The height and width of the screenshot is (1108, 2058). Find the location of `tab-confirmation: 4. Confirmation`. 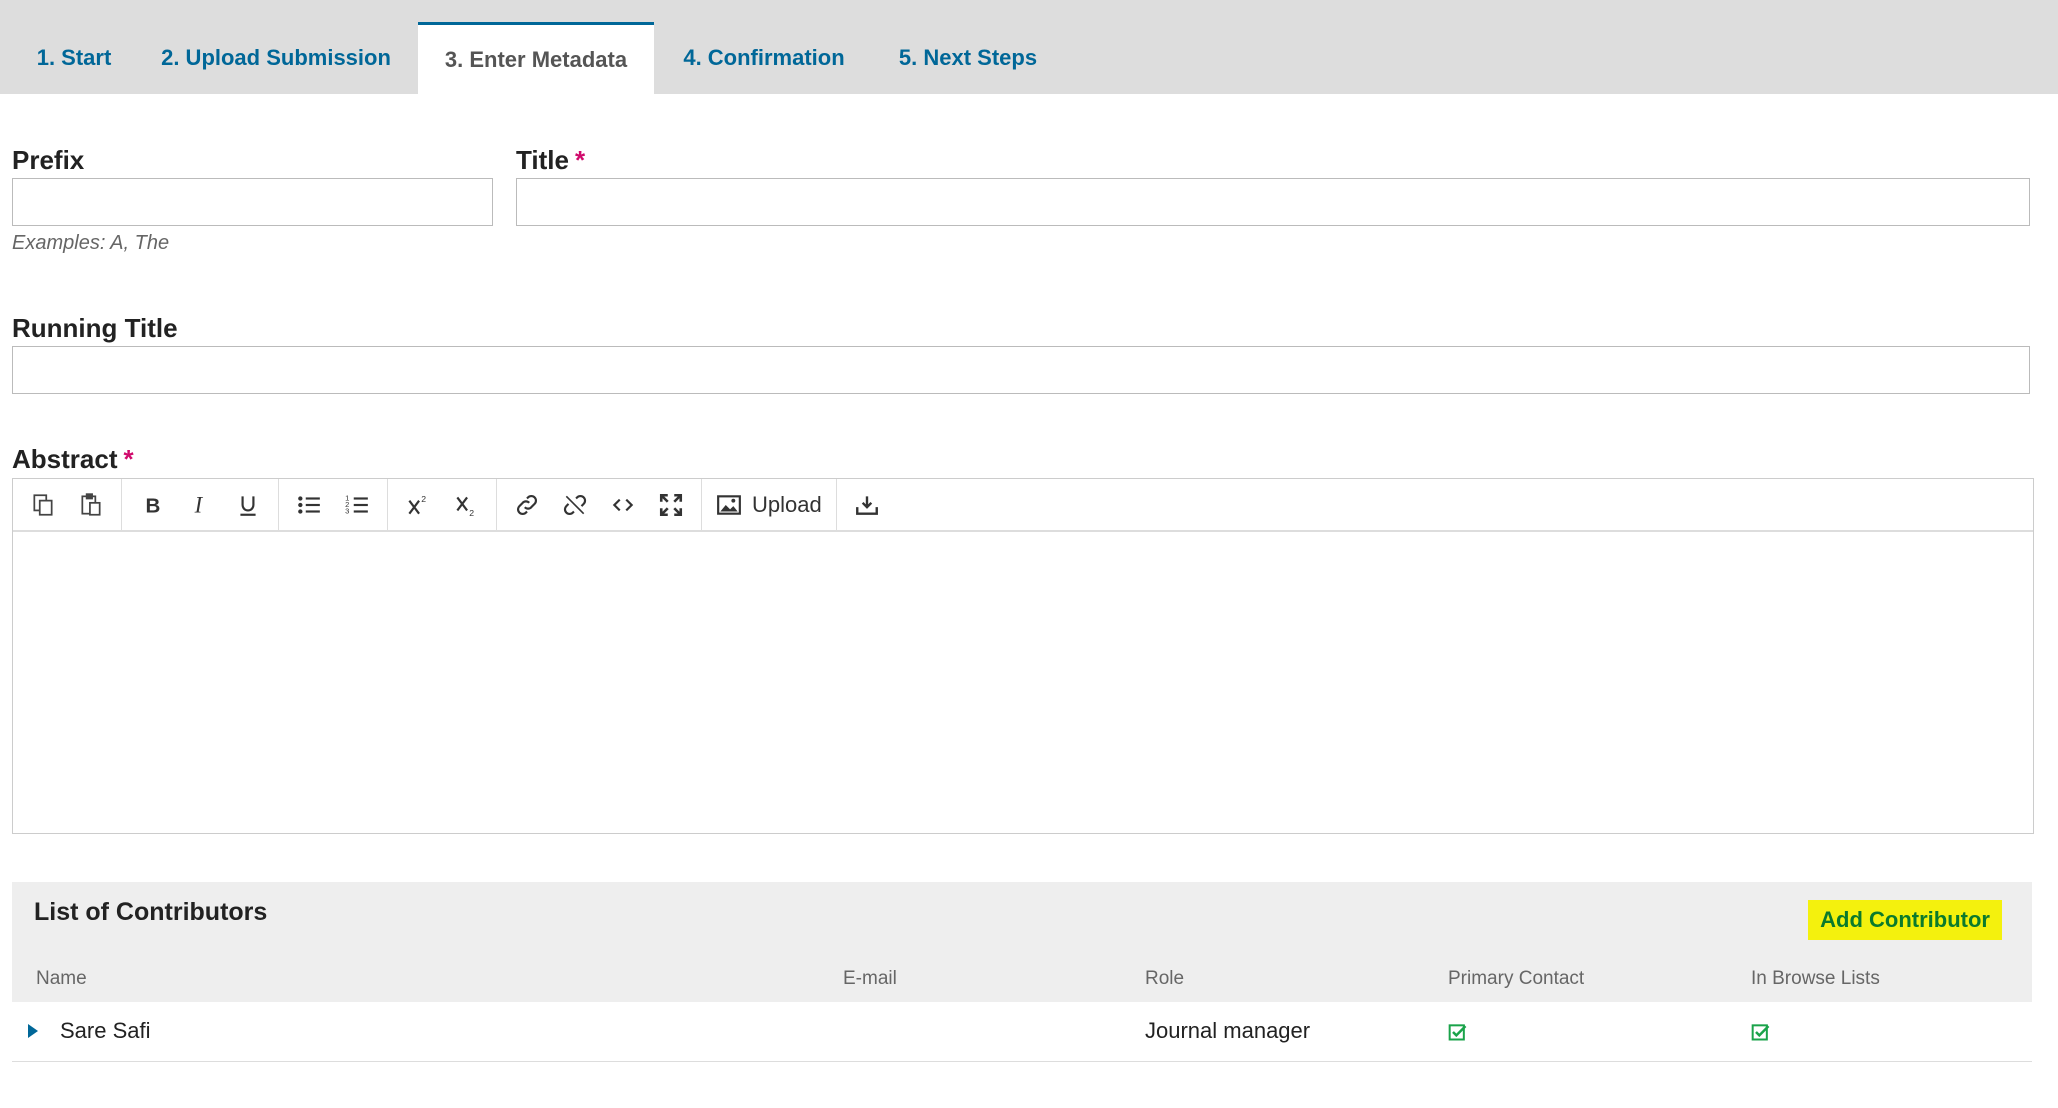

tab-confirmation: 4. Confirmation is located at coordinates (764, 58).